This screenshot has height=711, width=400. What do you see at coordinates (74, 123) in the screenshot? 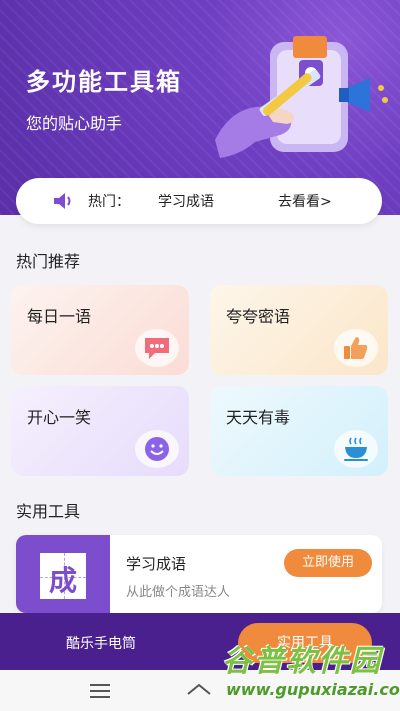
I see `app-subtitle: 您的贴心助手` at bounding box center [74, 123].